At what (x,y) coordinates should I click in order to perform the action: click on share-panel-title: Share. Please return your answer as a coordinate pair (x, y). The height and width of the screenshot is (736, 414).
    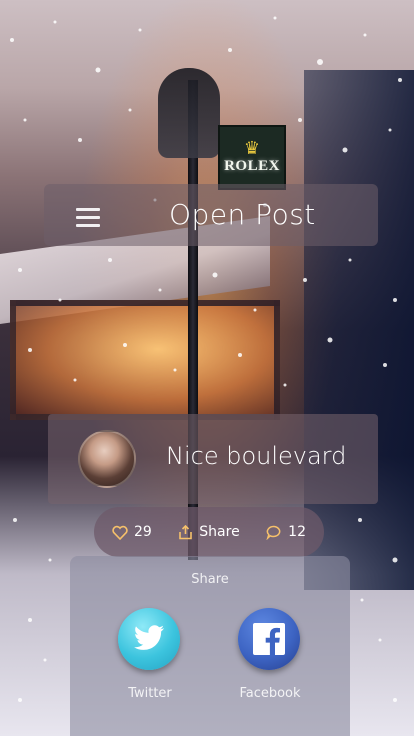
    Looking at the image, I should click on (210, 579).